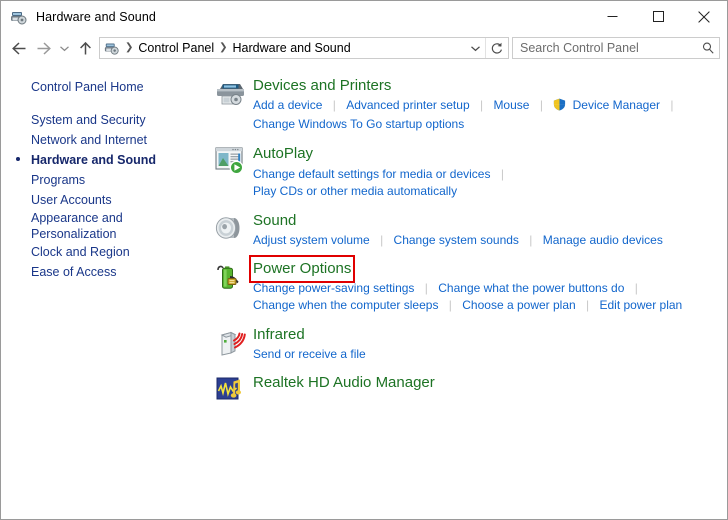 The image size is (728, 520). I want to click on link-adjust-system-volume: Adjust system volume, so click(311, 240).